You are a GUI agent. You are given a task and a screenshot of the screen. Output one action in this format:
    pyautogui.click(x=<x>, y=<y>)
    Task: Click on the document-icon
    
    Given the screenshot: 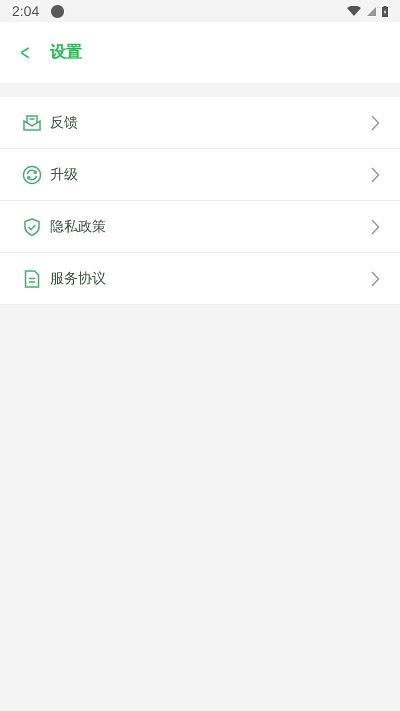 What is the action you would take?
    pyautogui.click(x=32, y=278)
    